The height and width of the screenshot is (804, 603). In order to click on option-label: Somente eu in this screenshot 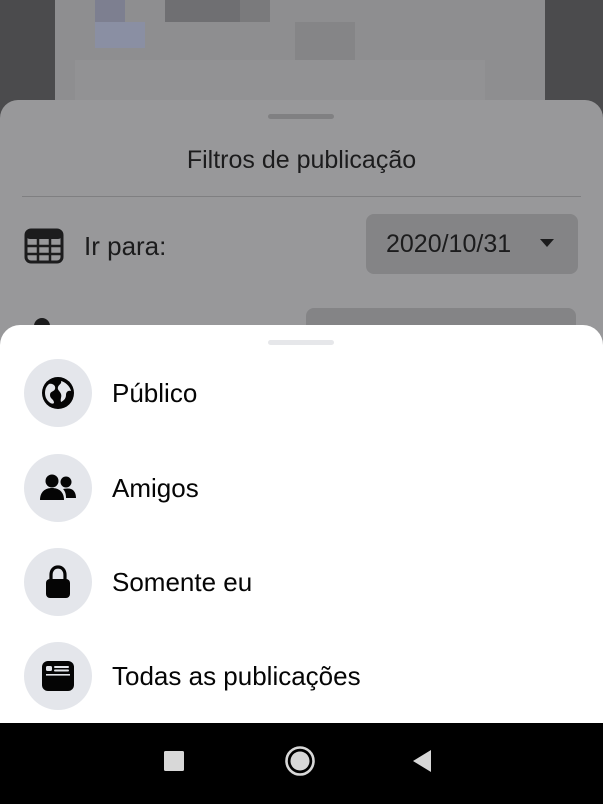, I will do `click(182, 582)`.